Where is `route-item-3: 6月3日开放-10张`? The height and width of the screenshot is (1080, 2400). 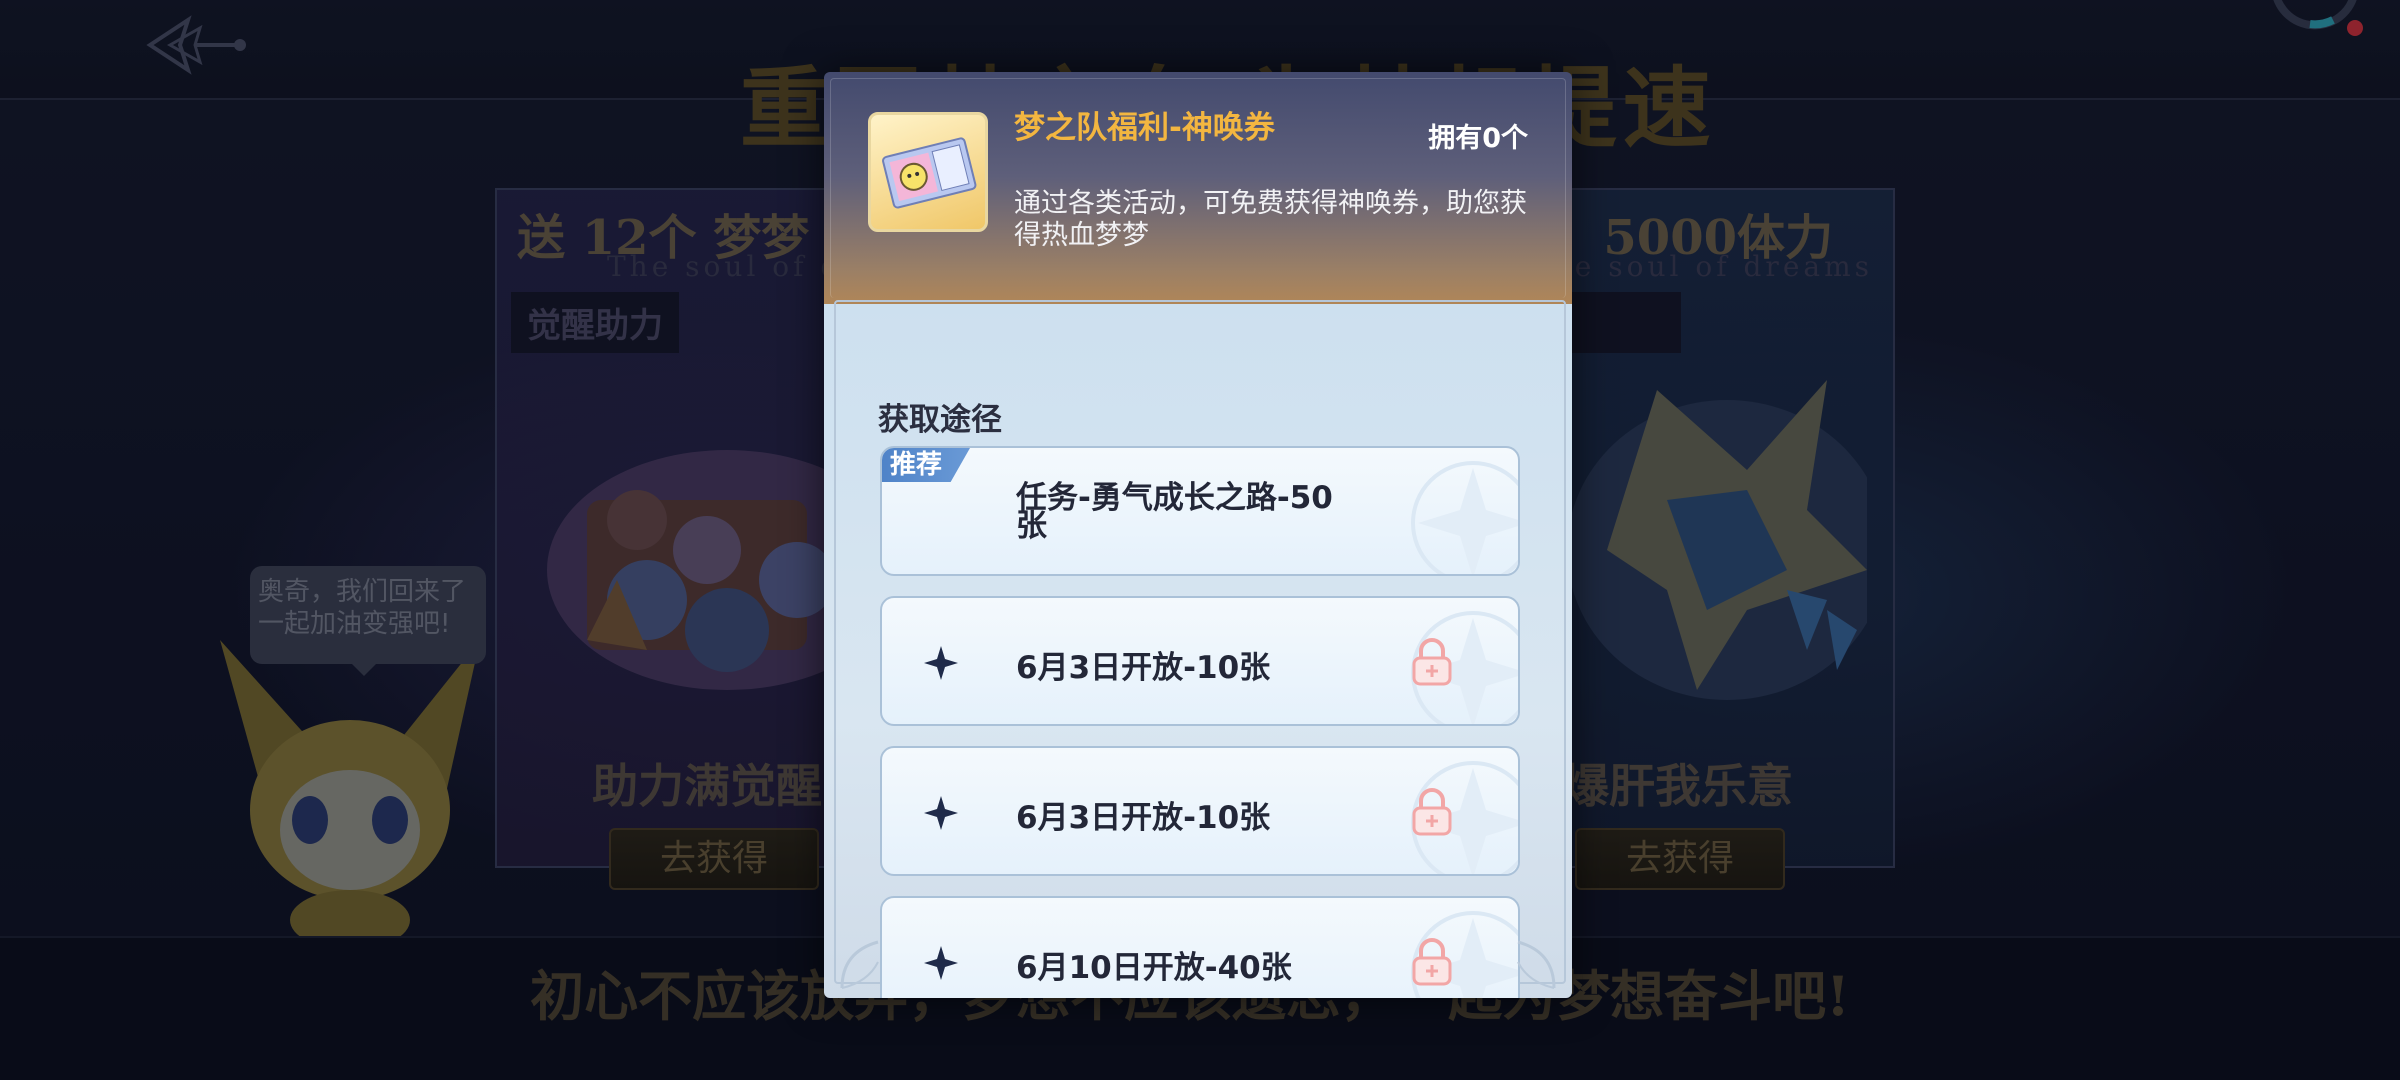
route-item-3: 6月3日开放-10张 is located at coordinates (1200, 811).